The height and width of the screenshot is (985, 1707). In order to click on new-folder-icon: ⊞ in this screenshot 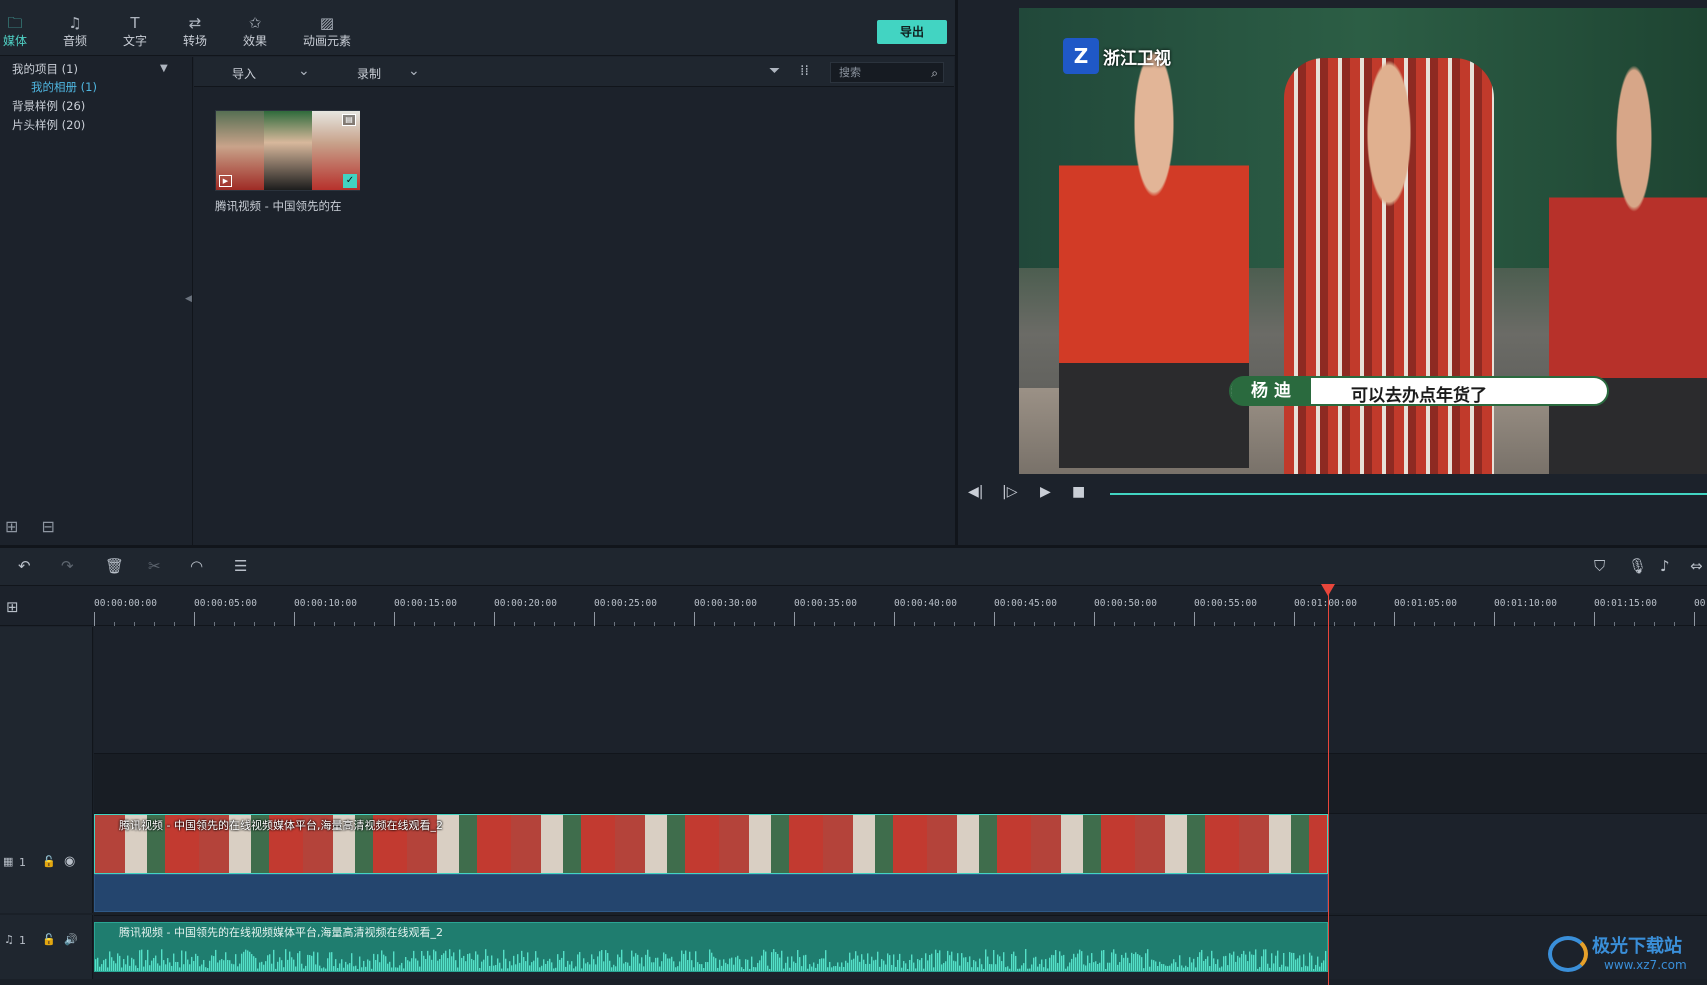, I will do `click(11, 526)`.